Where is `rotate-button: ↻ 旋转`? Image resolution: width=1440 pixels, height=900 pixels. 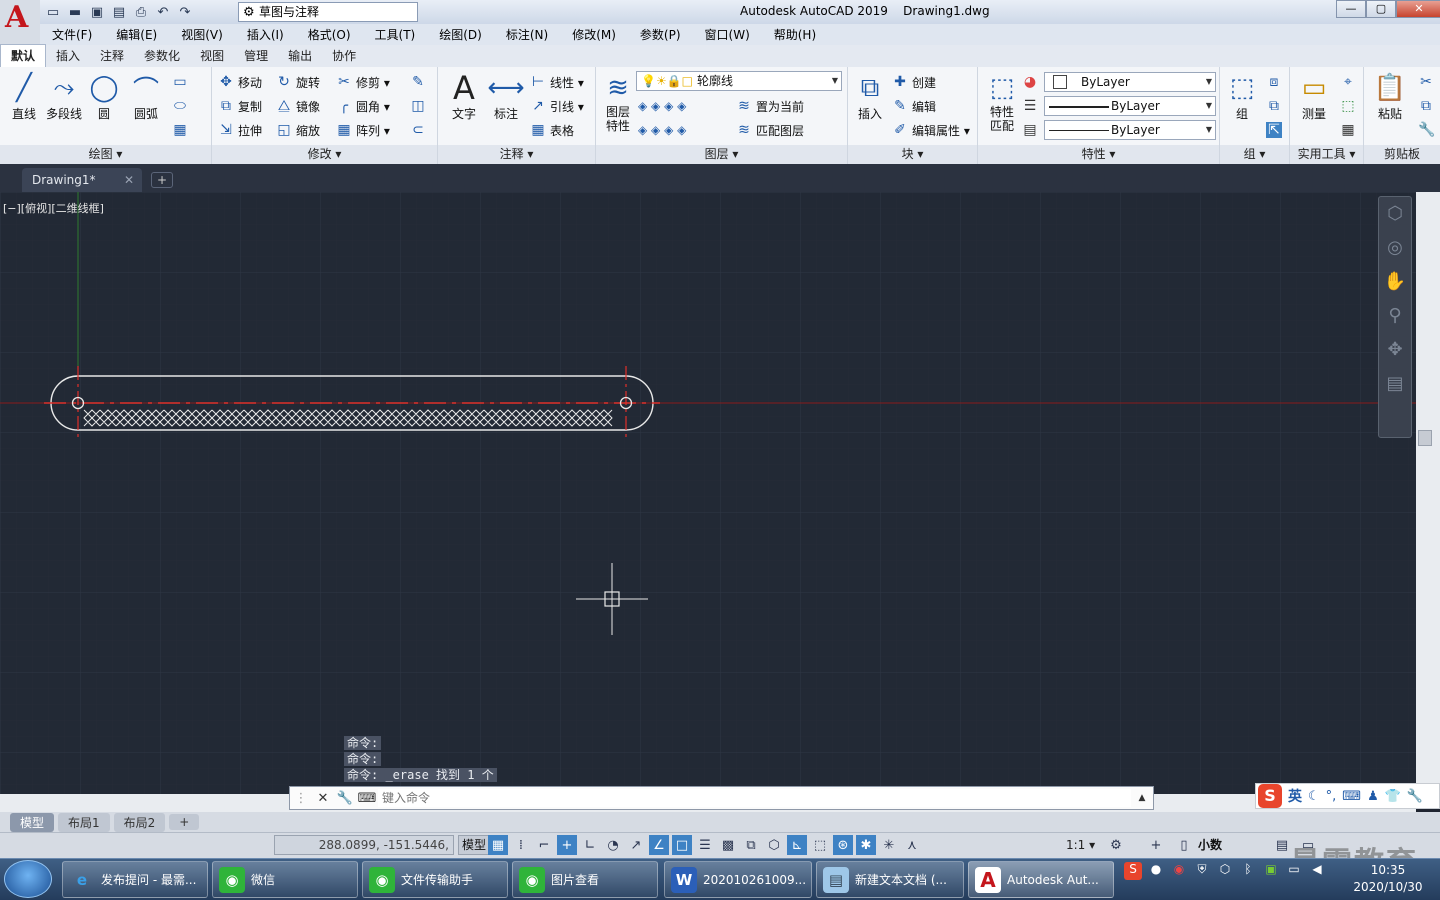
rotate-button: ↻ 旋转 is located at coordinates (298, 82).